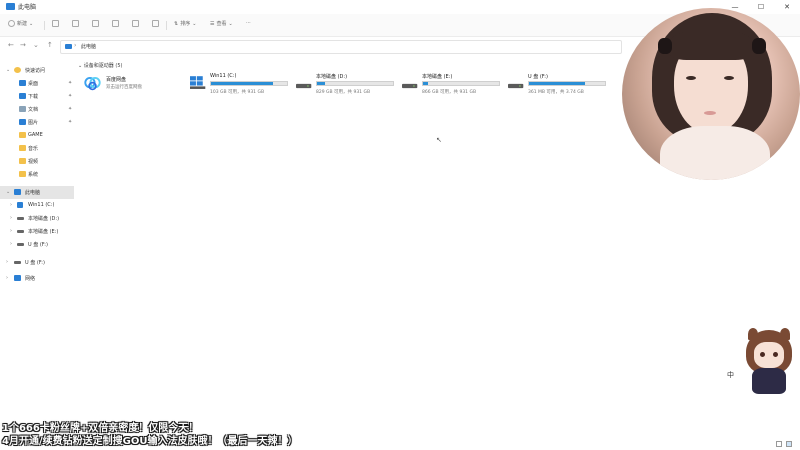 Image resolution: width=800 pixels, height=450 pixels. I want to click on star-icon, so click(17, 70).